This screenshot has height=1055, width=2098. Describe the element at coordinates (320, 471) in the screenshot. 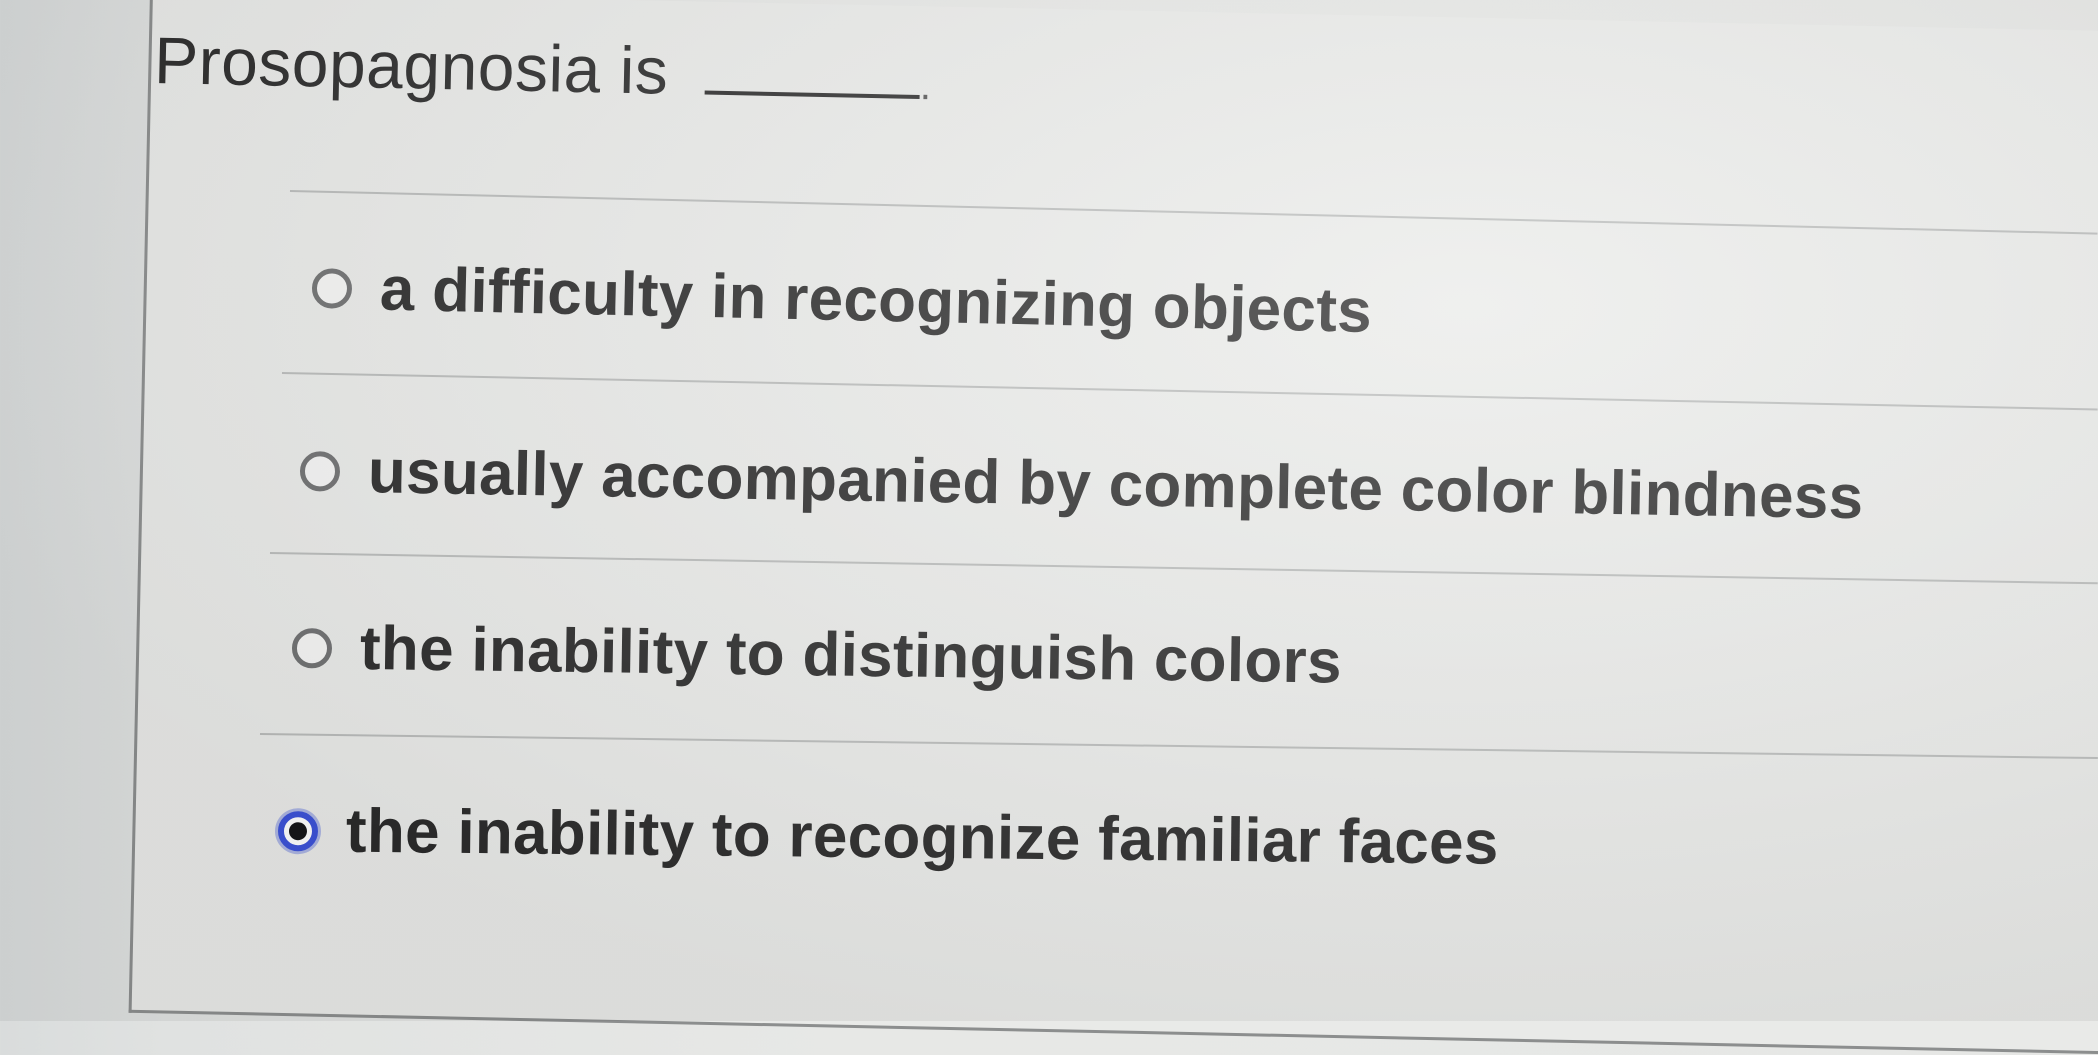

I see `radio-option-b` at that location.